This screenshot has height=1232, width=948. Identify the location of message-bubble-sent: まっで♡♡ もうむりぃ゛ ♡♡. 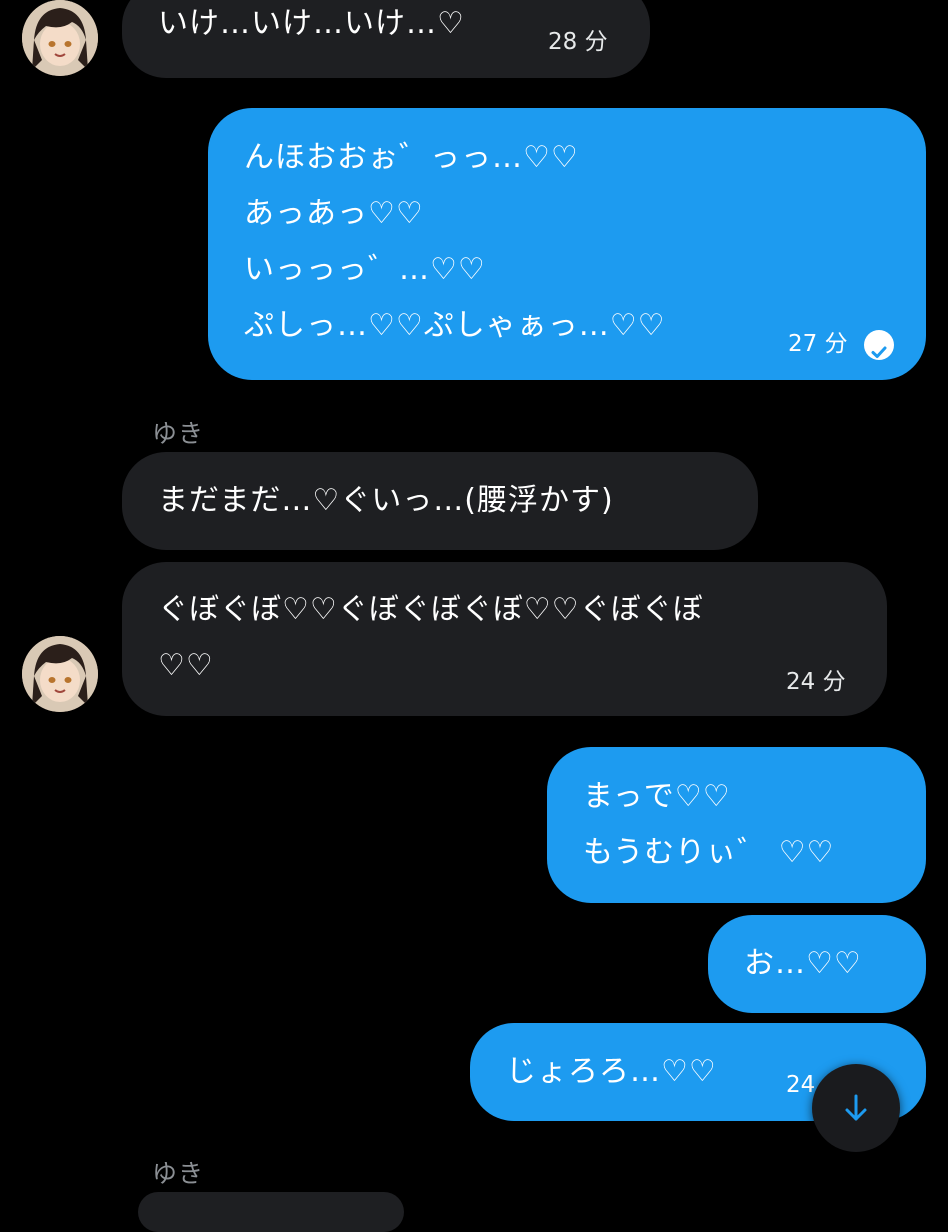
(736, 825).